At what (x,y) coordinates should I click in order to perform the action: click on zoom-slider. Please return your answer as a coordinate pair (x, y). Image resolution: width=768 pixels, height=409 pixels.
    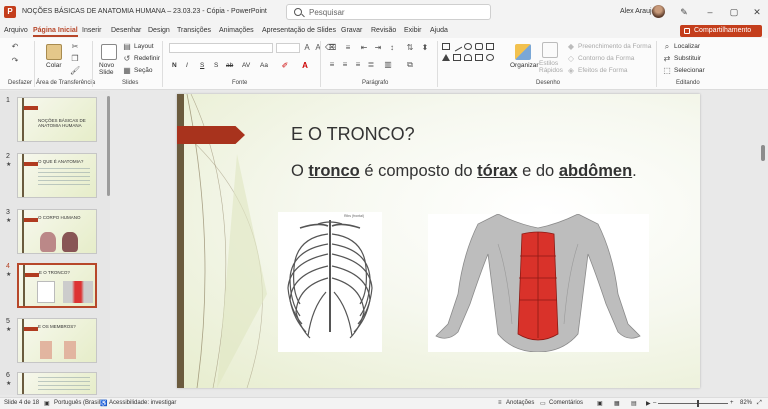
    Looking at the image, I should click on (693, 403).